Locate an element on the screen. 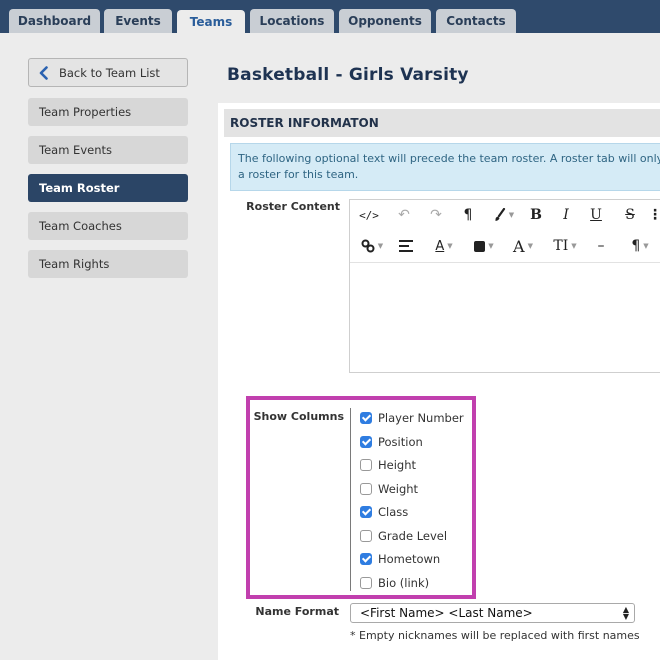 The image size is (660, 660). more-options-icon: ⋮ is located at coordinates (654, 215).